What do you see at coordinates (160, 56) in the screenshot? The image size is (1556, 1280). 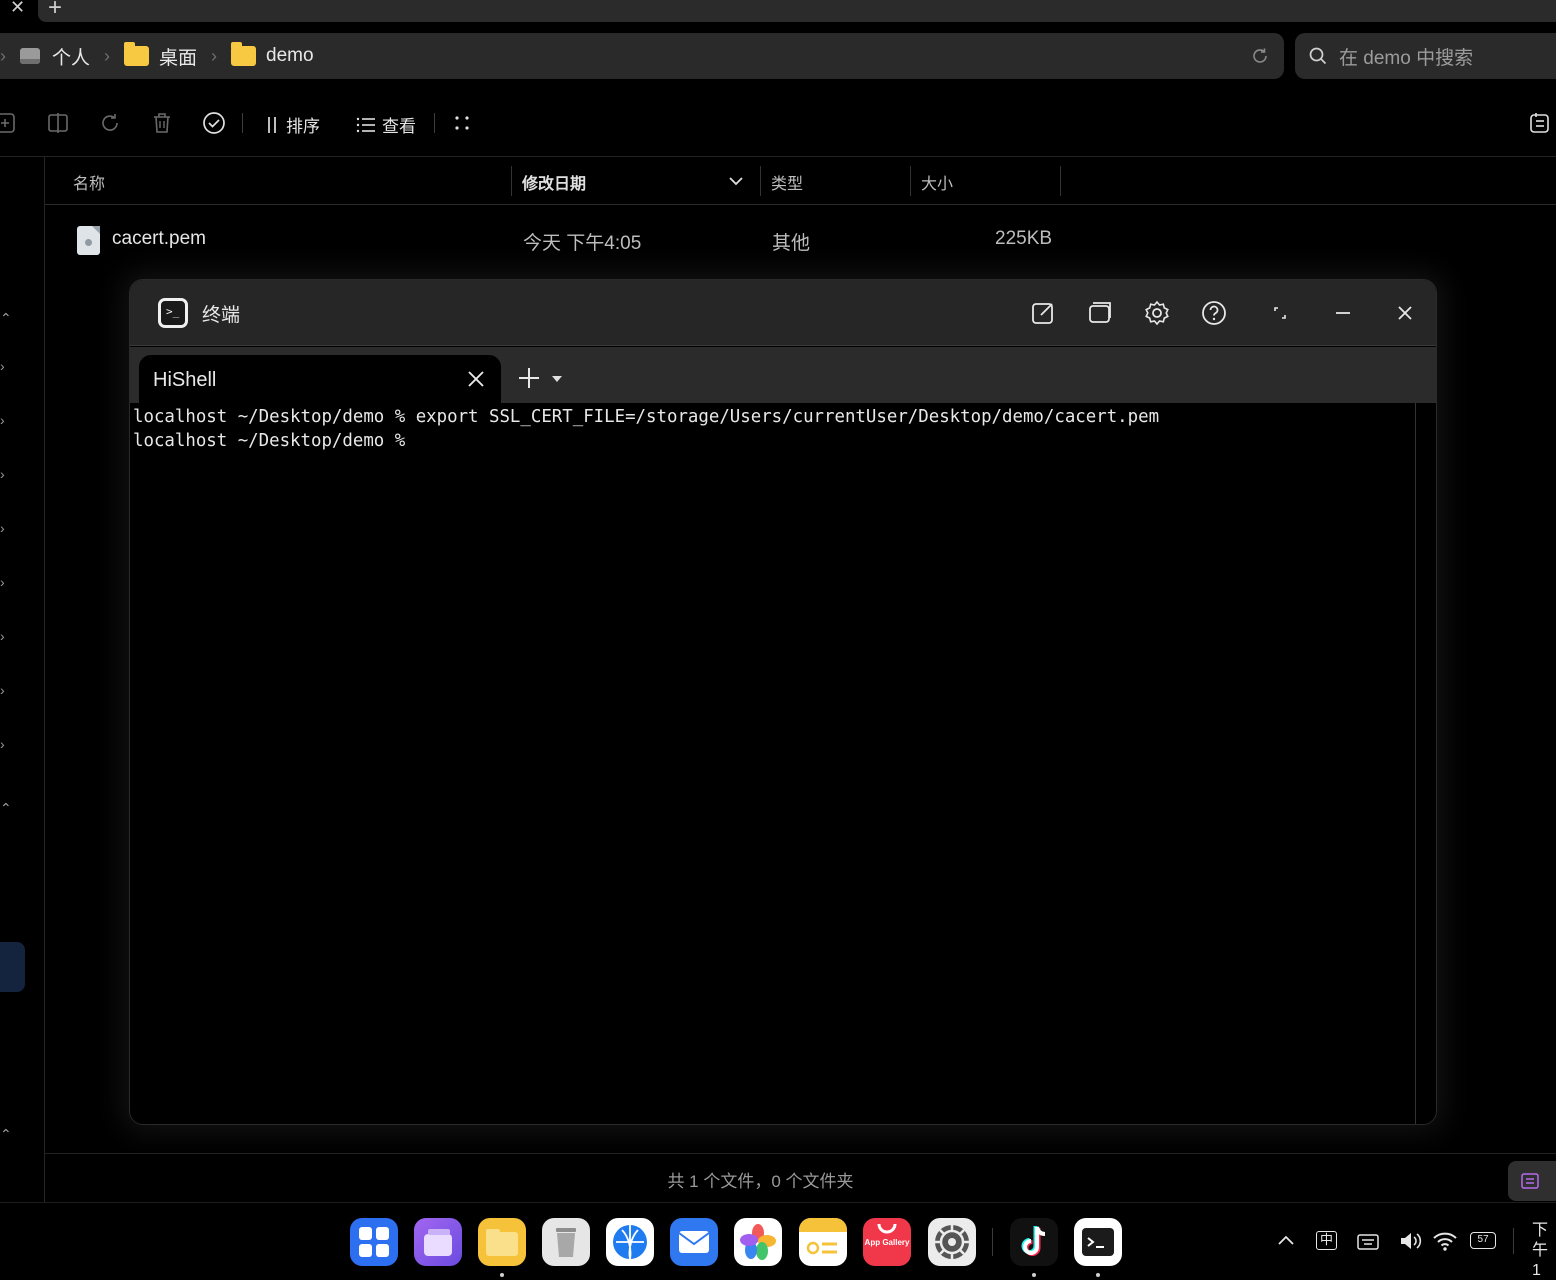 I see `breadcrumb-item-desktop: 桌面` at bounding box center [160, 56].